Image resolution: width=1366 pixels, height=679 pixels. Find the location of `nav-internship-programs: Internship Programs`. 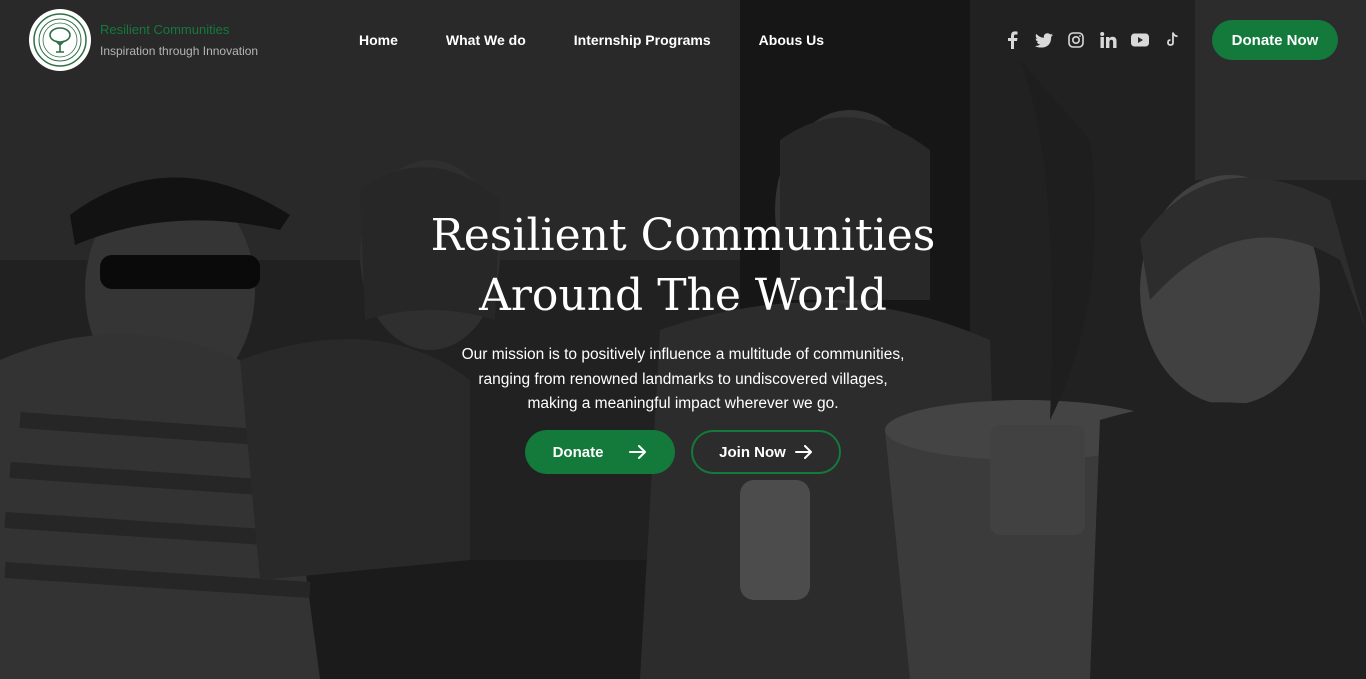

nav-internship-programs: Internship Programs is located at coordinates (642, 40).